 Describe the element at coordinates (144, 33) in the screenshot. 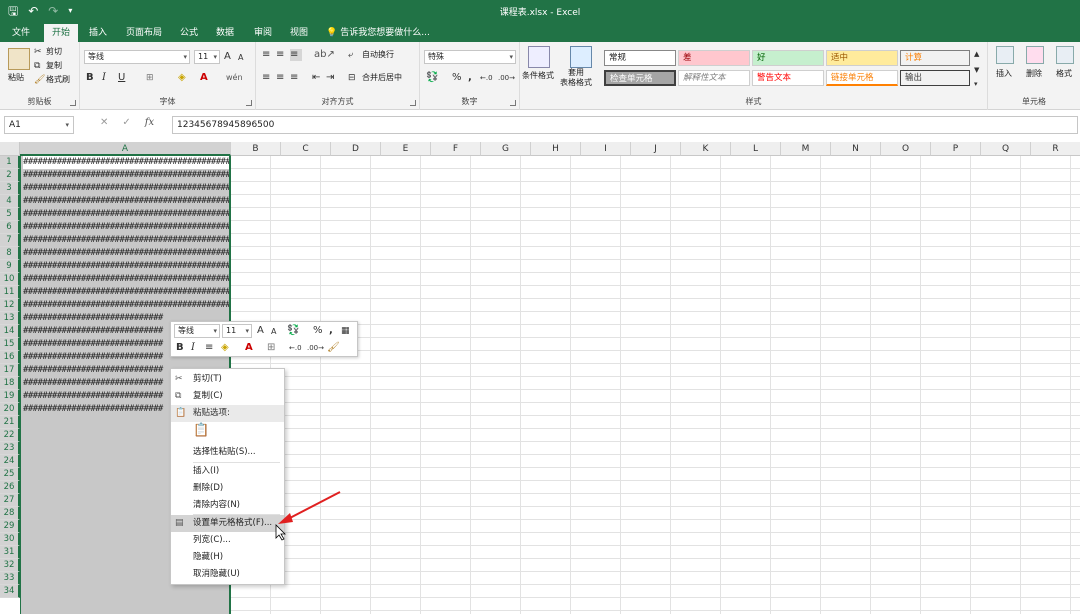

I see `tab-page-layout: 页面布局` at that location.